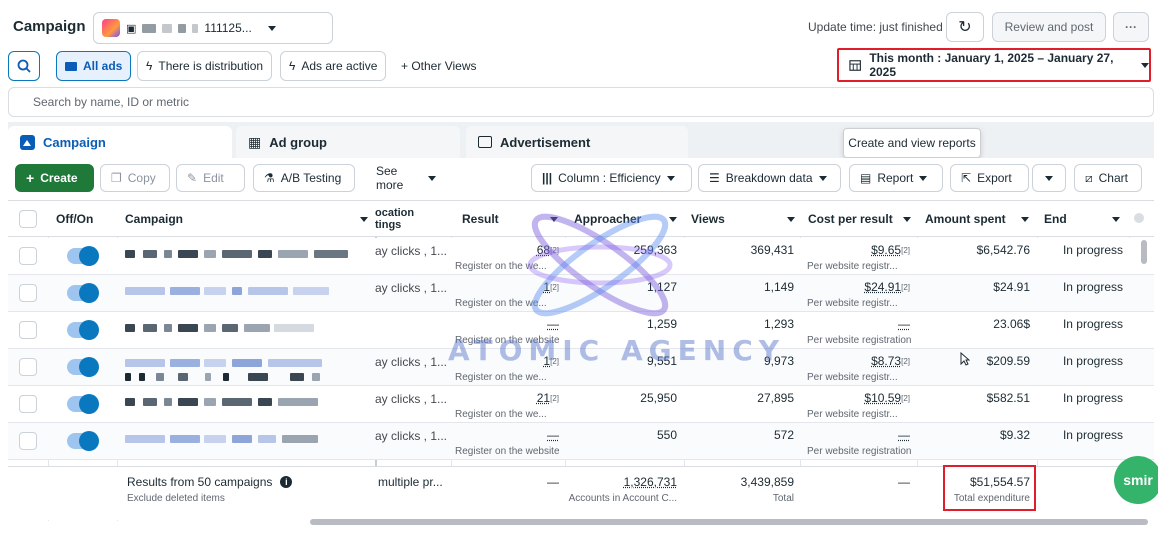 The height and width of the screenshot is (535, 1158). Describe the element at coordinates (1049, 27) in the screenshot. I see `review-post-button: Review and post` at that location.